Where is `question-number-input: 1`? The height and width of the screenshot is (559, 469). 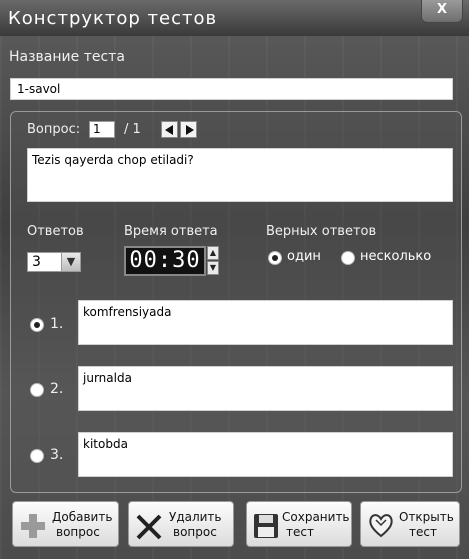 question-number-input: 1 is located at coordinates (102, 129).